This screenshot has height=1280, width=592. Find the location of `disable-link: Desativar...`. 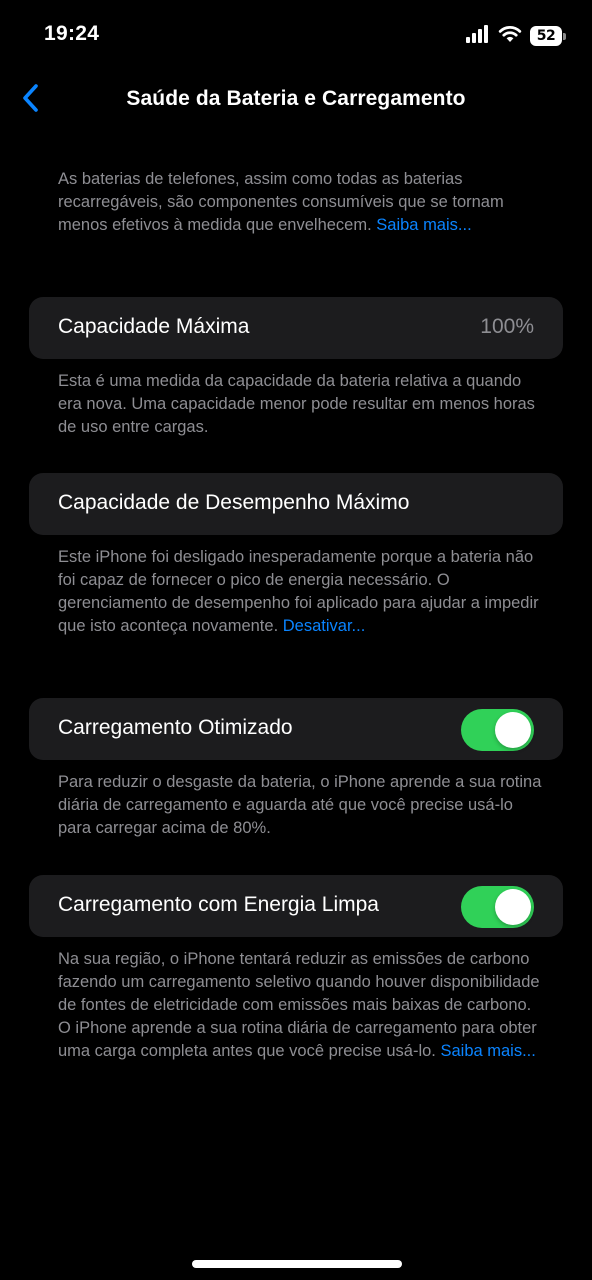

disable-link: Desativar... is located at coordinates (324, 626).